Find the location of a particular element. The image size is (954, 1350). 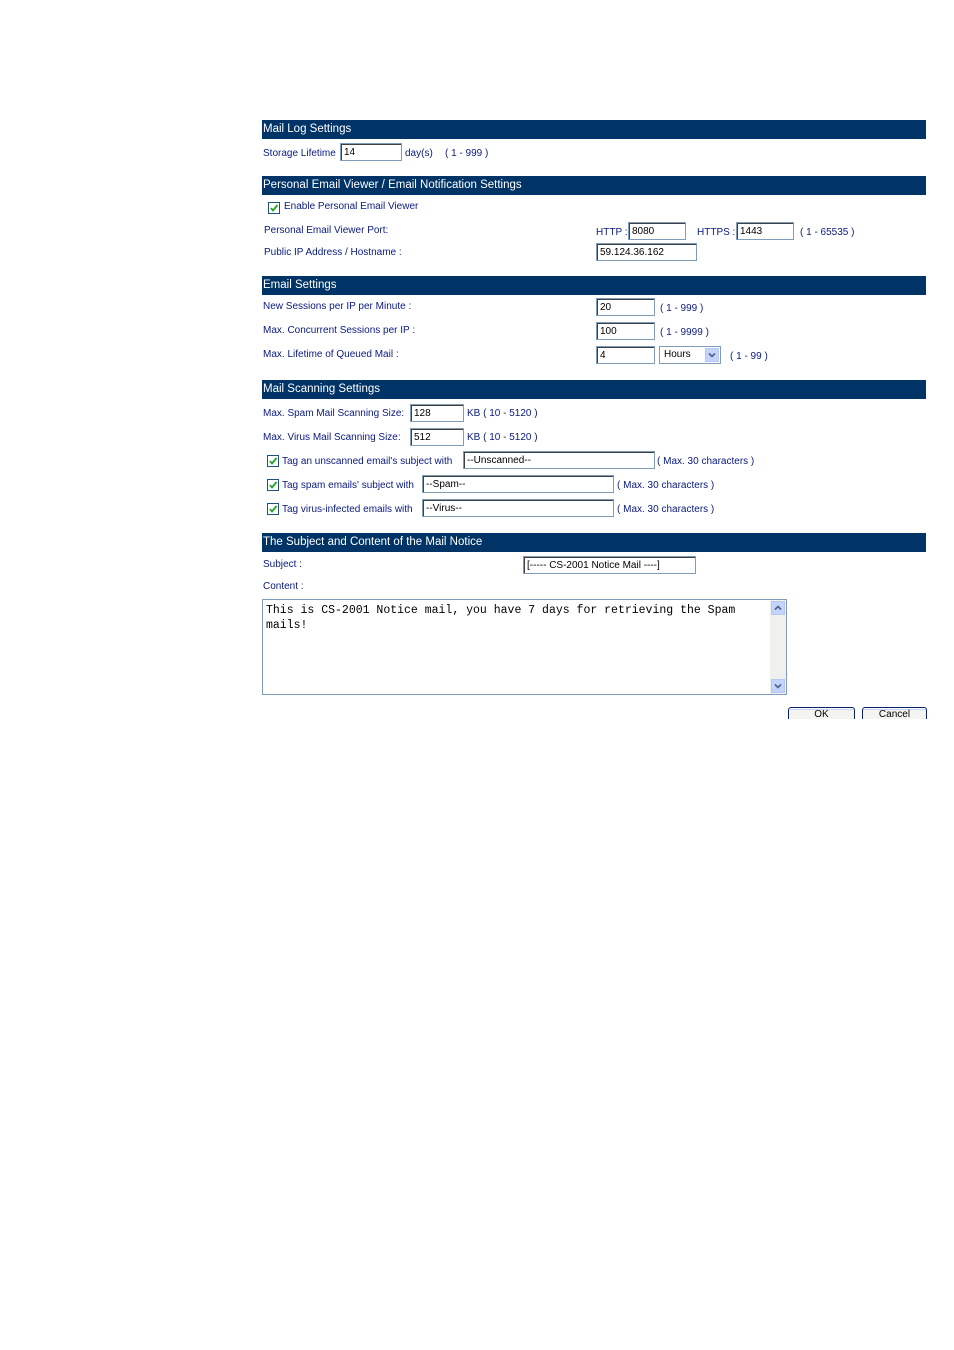

subject-input is located at coordinates (609, 565).